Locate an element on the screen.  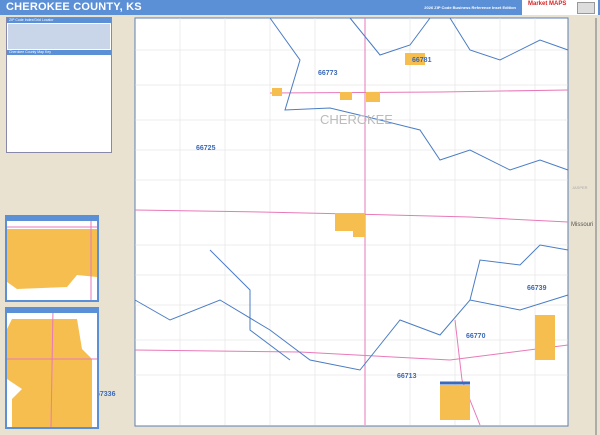
brand-logo: Market MAPS is located at coordinates (560, 7).